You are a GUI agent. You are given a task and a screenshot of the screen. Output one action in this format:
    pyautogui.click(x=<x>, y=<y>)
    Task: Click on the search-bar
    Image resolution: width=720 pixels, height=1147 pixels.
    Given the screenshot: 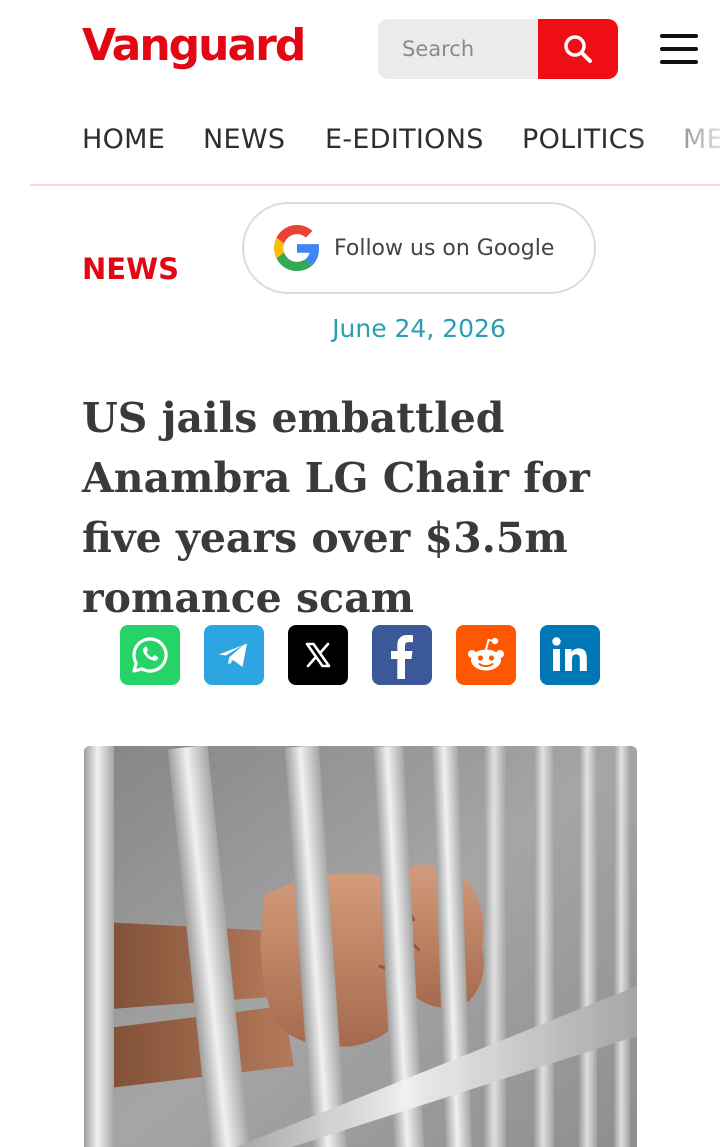 What is the action you would take?
    pyautogui.click(x=498, y=49)
    